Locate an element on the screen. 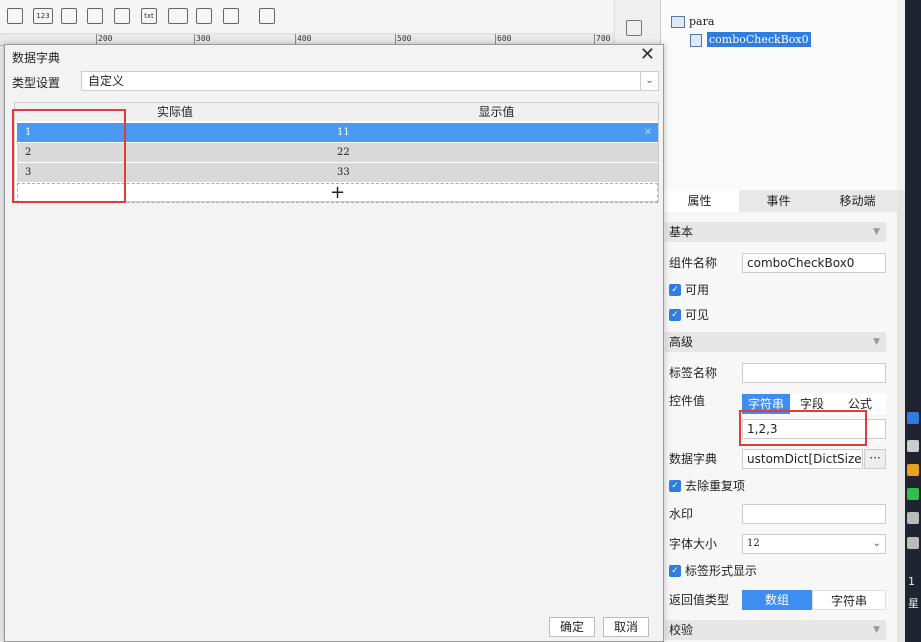 The image size is (921, 642). clock-time: 1 is located at coordinates (911, 581).